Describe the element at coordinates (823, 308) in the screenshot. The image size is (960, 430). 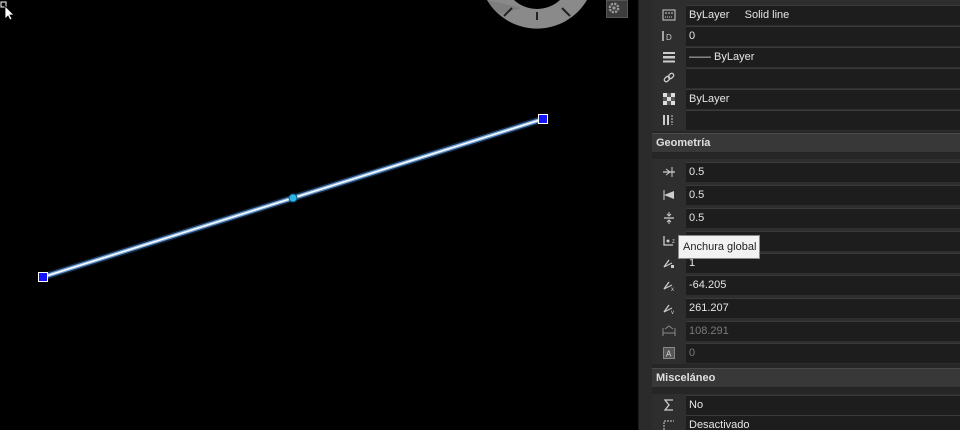
I see `property-value: 261.207` at that location.